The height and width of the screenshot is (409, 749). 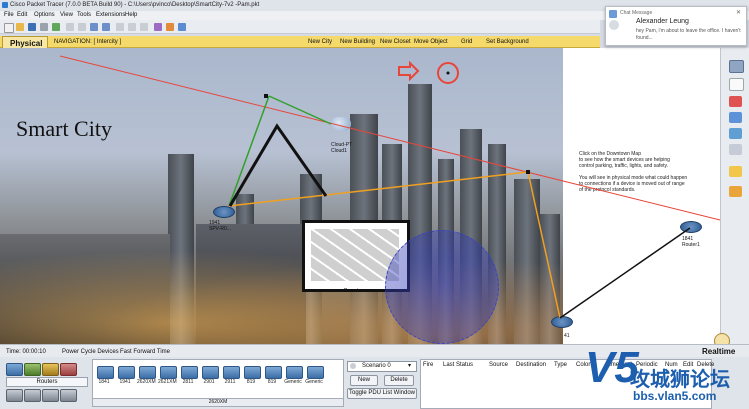 I want to click on delete-scenario-button: Delete, so click(x=399, y=380).